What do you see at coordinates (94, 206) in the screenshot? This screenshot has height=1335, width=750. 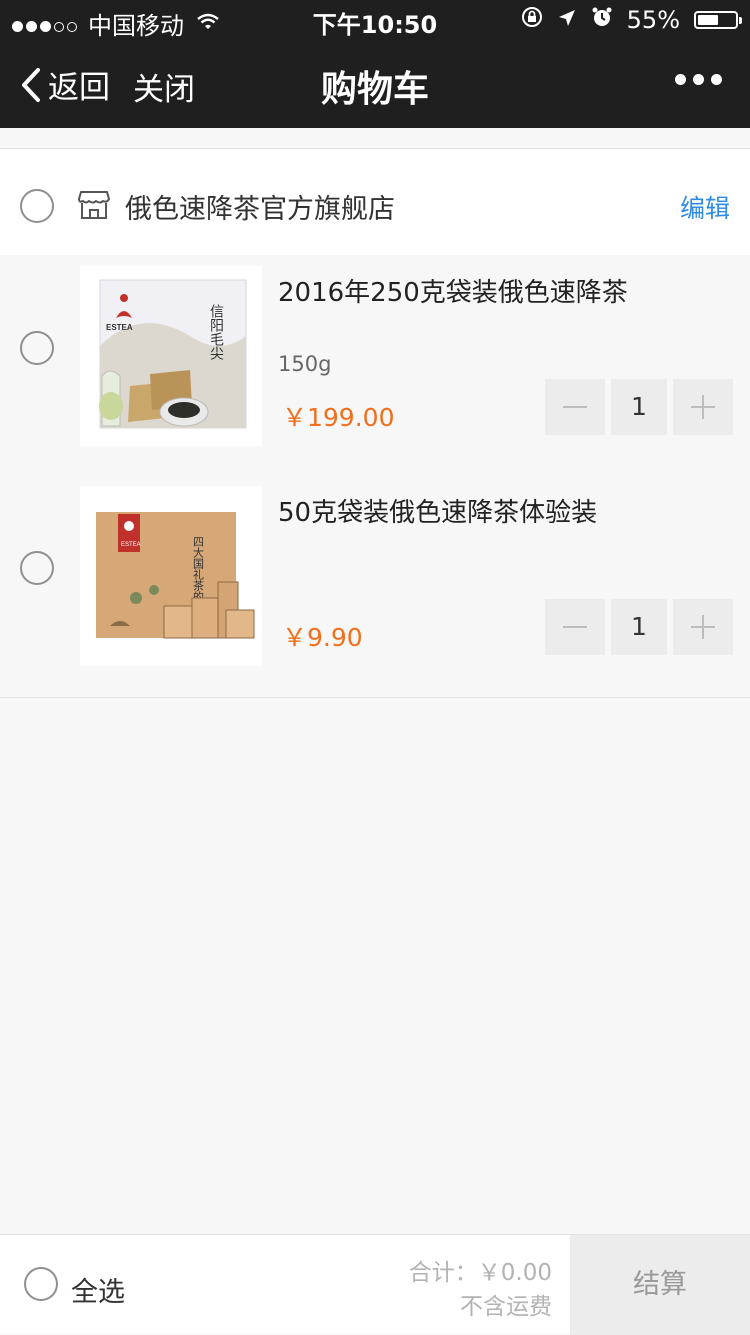 I see `store-icon` at bounding box center [94, 206].